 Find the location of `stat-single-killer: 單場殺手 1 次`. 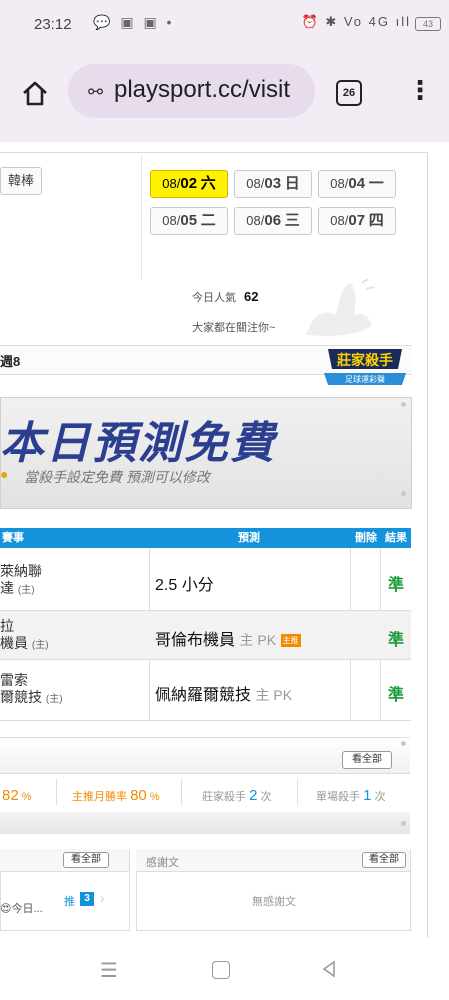

stat-single-killer: 單場殺手 1 次 is located at coordinates (351, 795).